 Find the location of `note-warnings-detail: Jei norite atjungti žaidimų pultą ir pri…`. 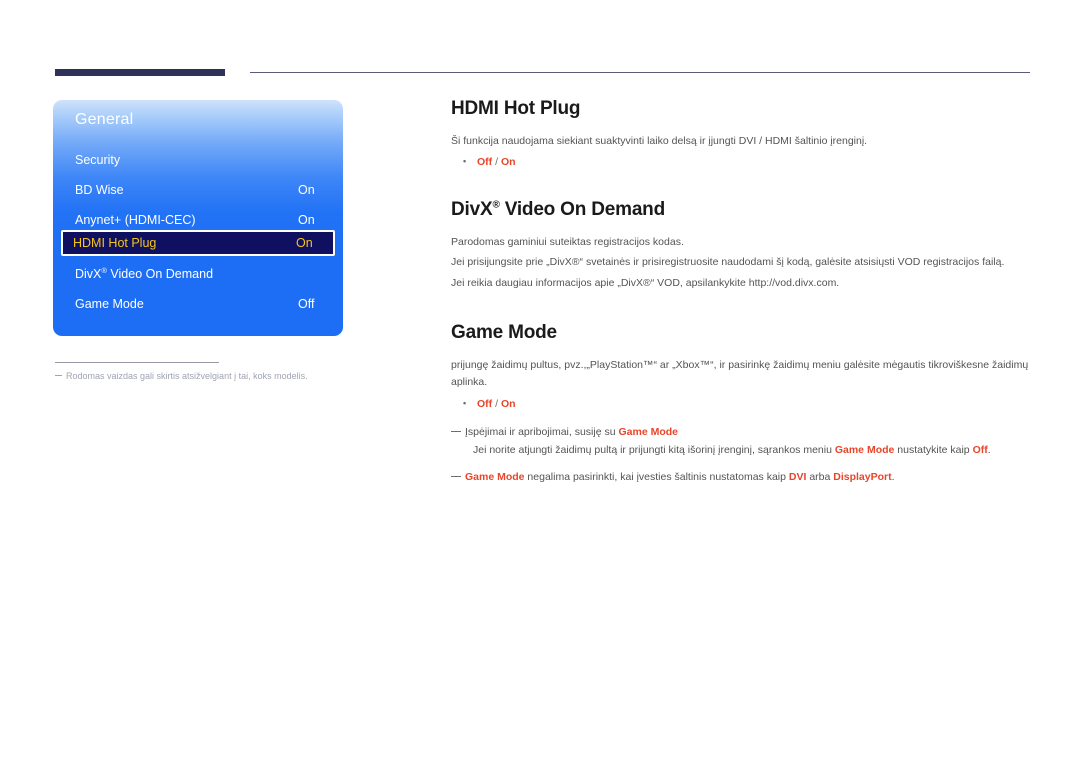

note-warnings-detail: Jei norite atjungti žaidimų pultą ir pri… is located at coordinates (741, 450).